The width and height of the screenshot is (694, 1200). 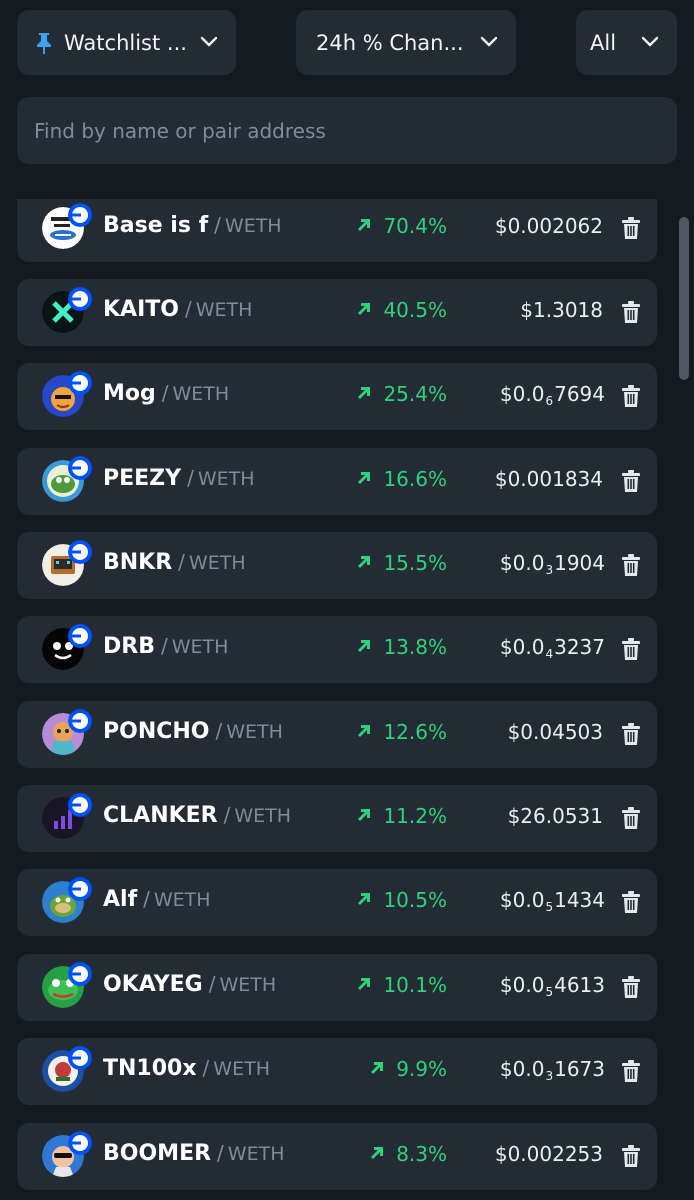 I want to click on token-row: DRB / WETH 13.8% $0.043237, so click(x=337, y=649).